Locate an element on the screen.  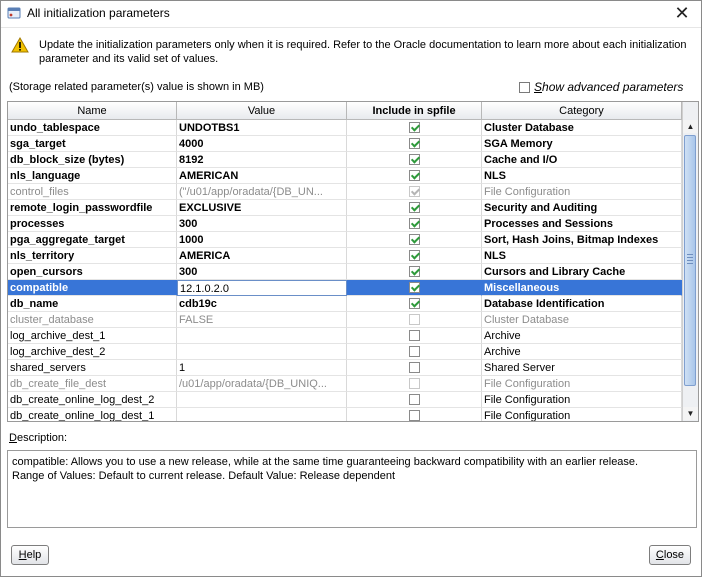
param-value-cell: 1000 is located at coordinates (262, 240).